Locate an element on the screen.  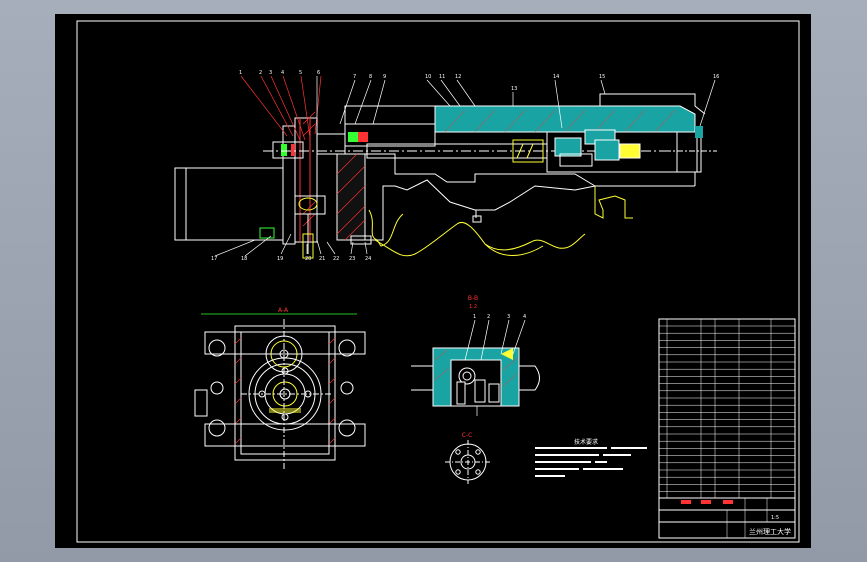
flange-outline is located at coordinates (285, 393).